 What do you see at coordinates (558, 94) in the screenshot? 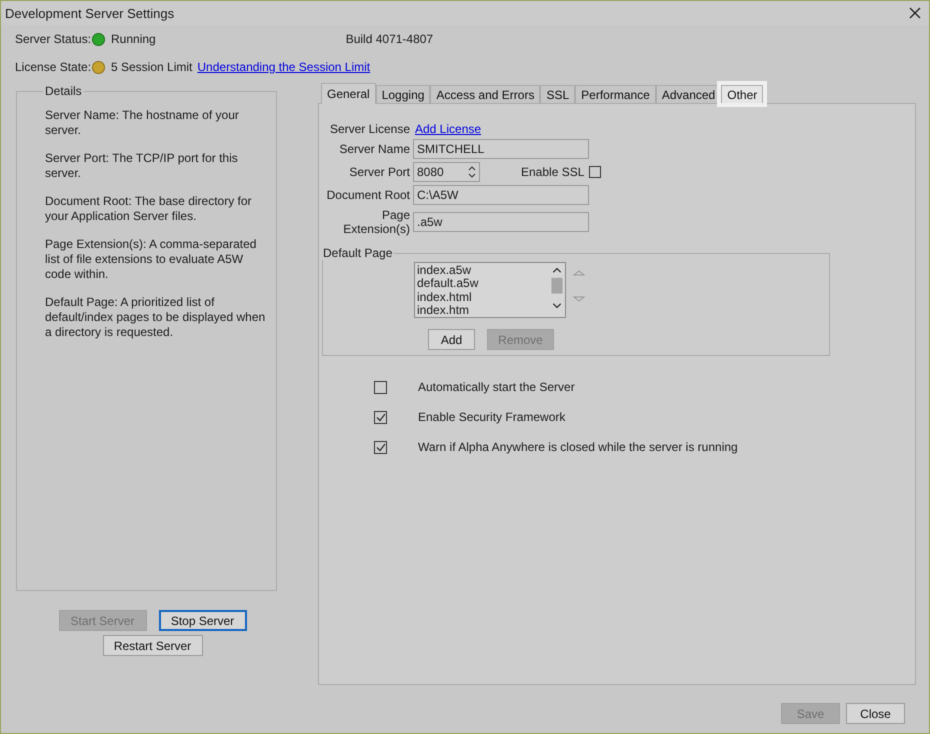
I see `tab: SSL` at bounding box center [558, 94].